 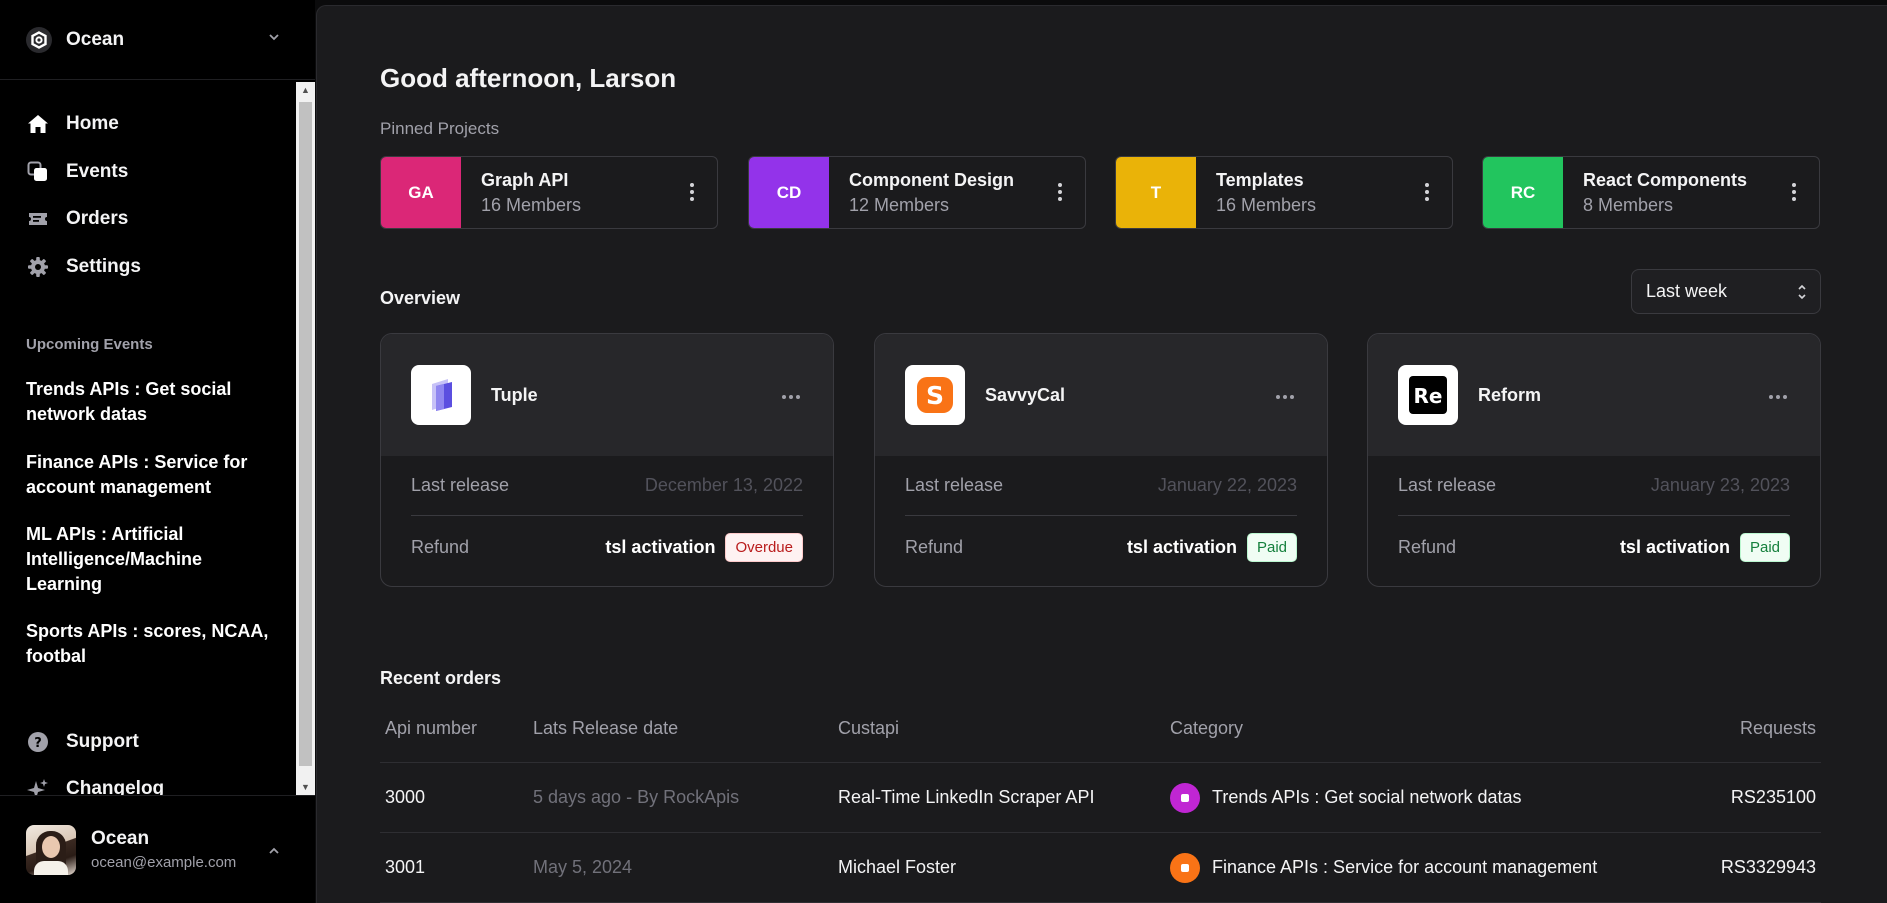 I want to click on pinned-projects-heading: Pinned Projects, so click(x=440, y=128).